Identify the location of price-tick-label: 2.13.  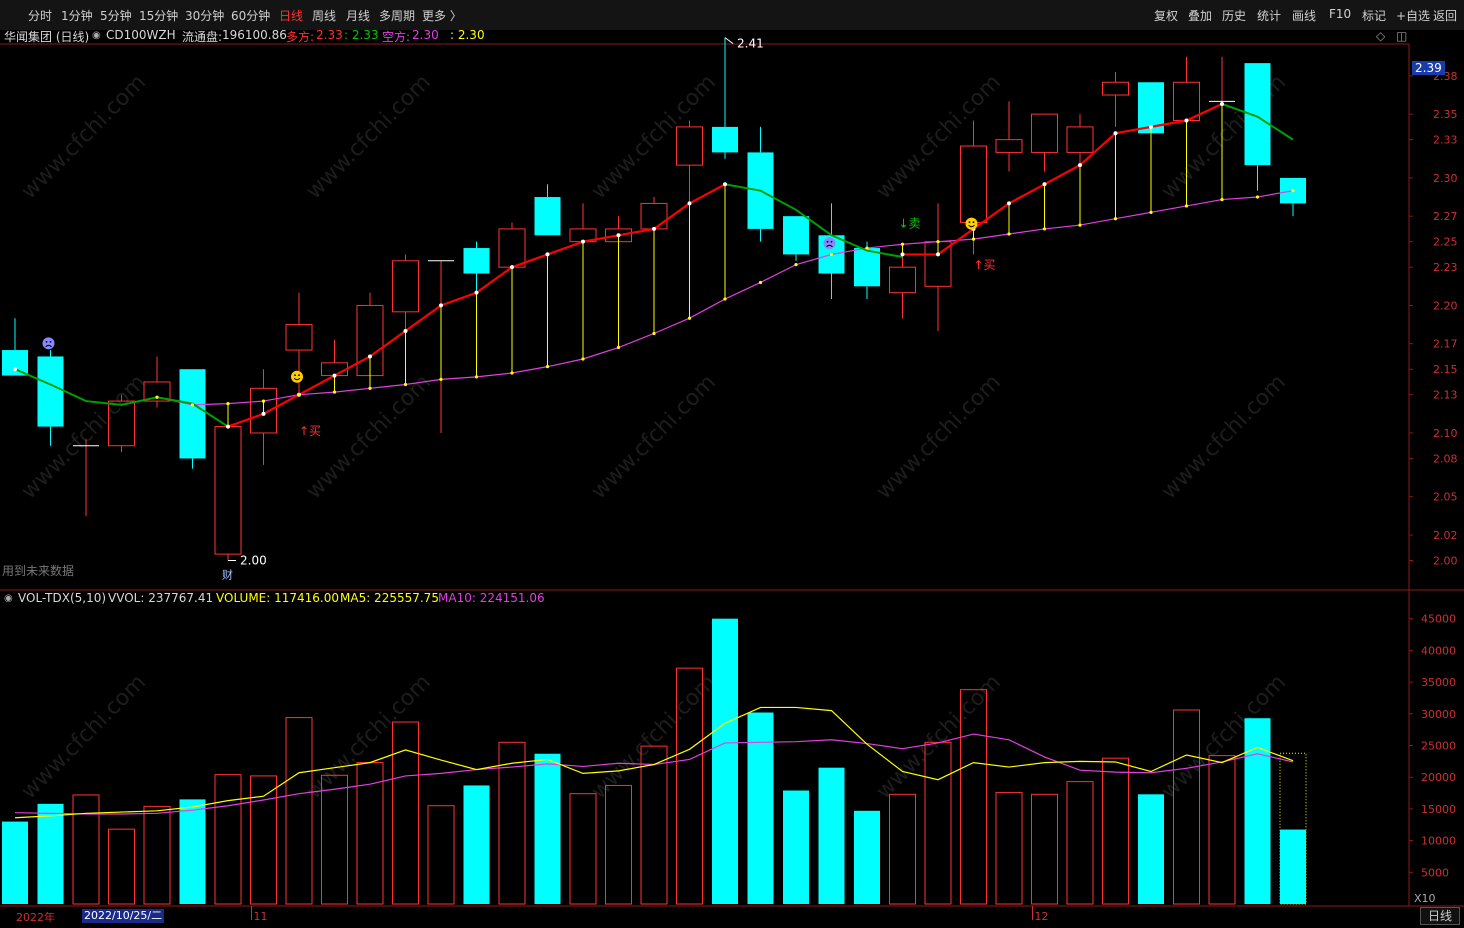
(1445, 395).